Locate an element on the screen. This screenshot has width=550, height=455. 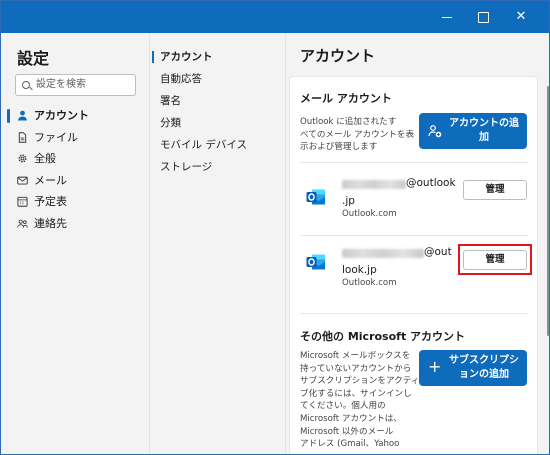
account-email-suffix: @out is located at coordinates (438, 252).